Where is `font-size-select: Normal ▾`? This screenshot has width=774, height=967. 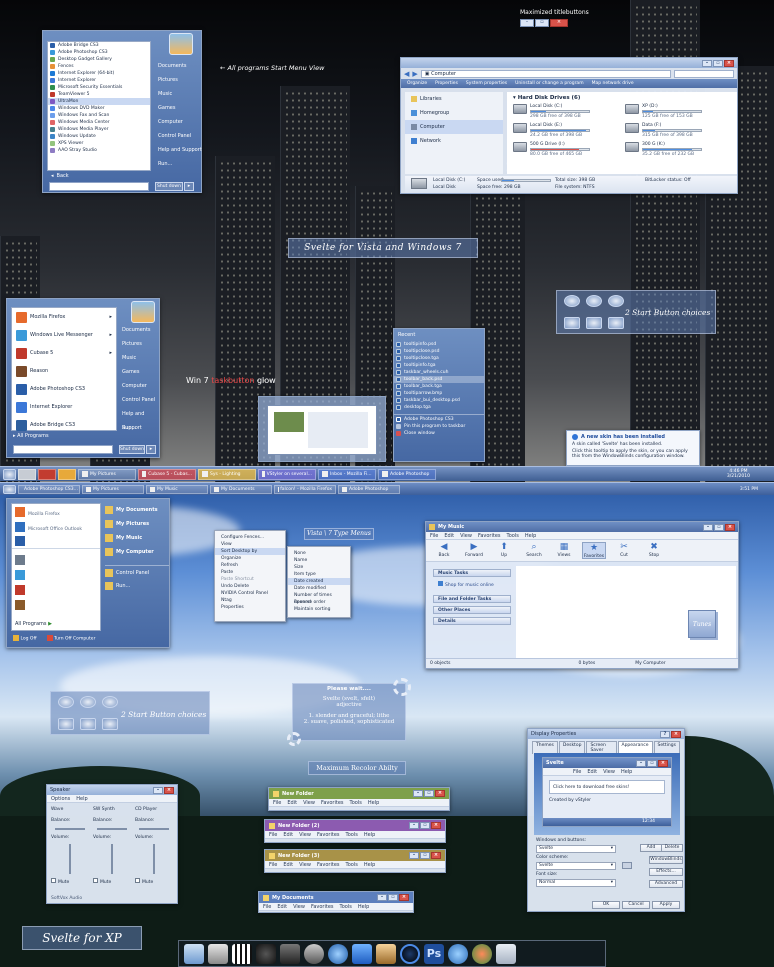 font-size-select: Normal ▾ is located at coordinates (576, 883).